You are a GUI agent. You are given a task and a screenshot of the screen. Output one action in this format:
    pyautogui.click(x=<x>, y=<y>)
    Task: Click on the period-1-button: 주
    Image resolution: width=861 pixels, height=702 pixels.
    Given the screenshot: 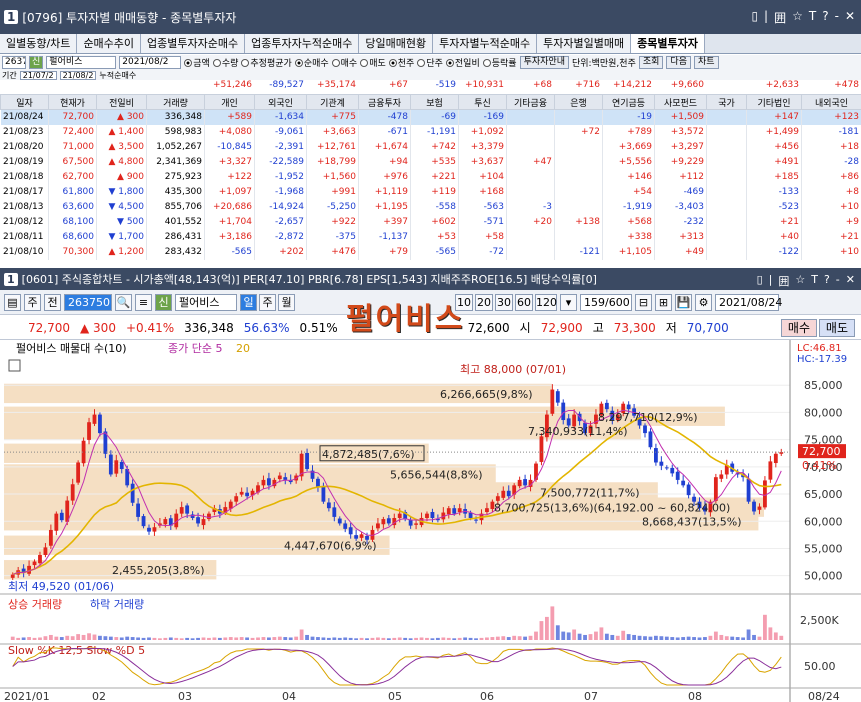 What is the action you would take?
    pyautogui.click(x=267, y=302)
    